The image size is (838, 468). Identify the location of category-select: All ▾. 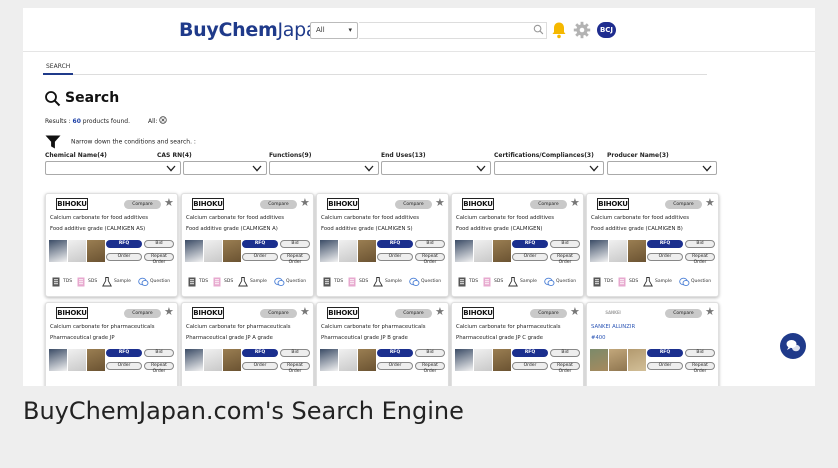
(334, 30).